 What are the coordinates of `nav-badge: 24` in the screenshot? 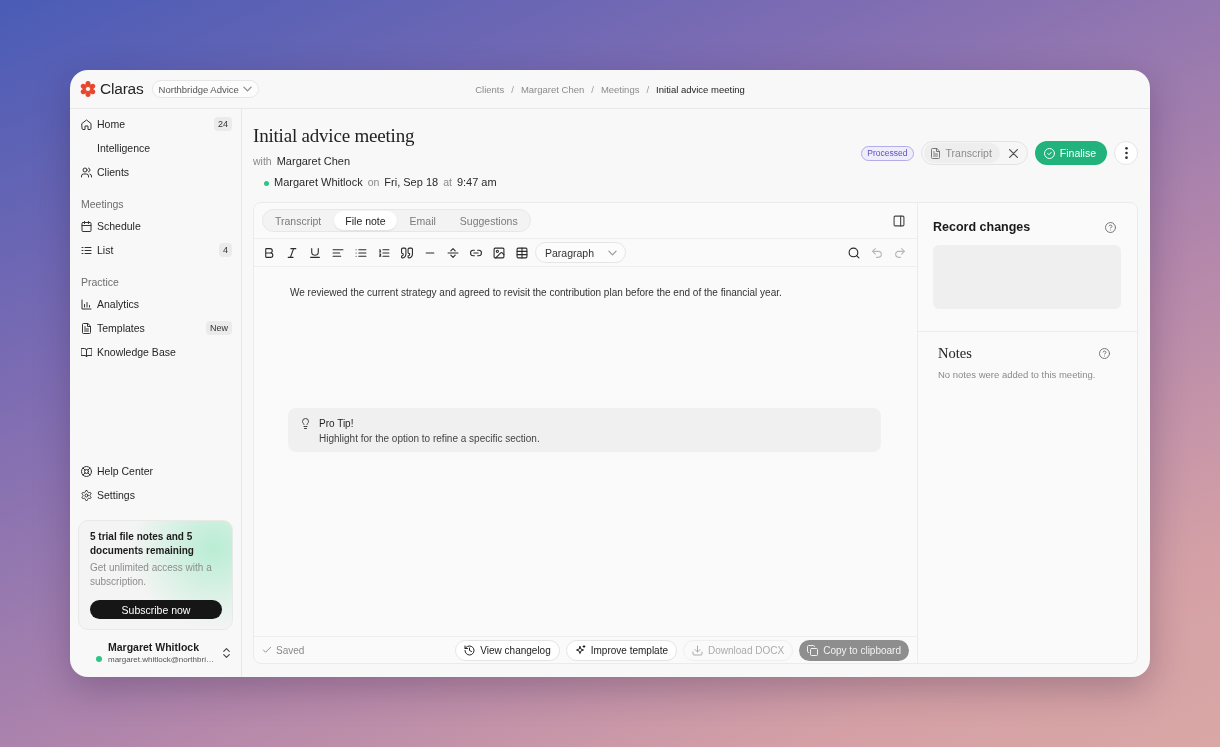 It's located at (223, 124).